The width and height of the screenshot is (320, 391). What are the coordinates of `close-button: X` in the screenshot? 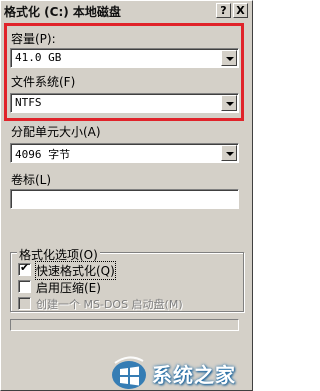 It's located at (240, 10).